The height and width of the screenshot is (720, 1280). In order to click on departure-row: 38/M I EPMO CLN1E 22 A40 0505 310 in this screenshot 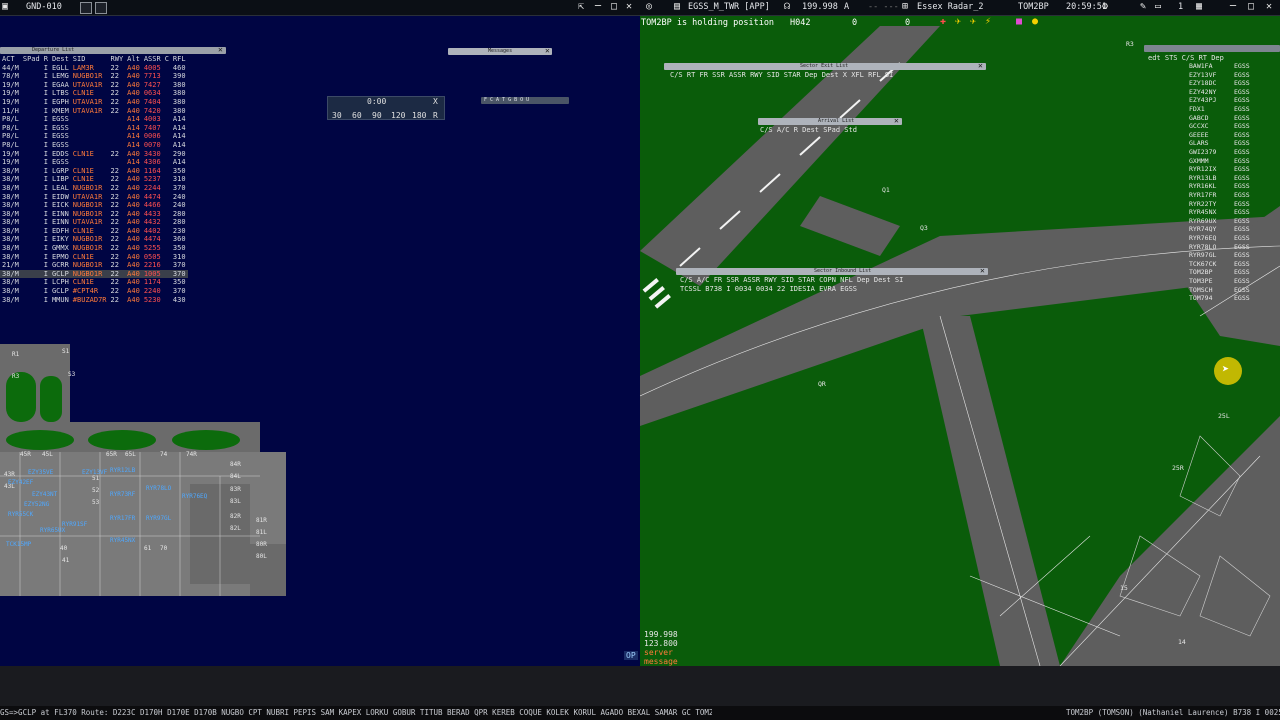, I will do `click(94, 257)`.